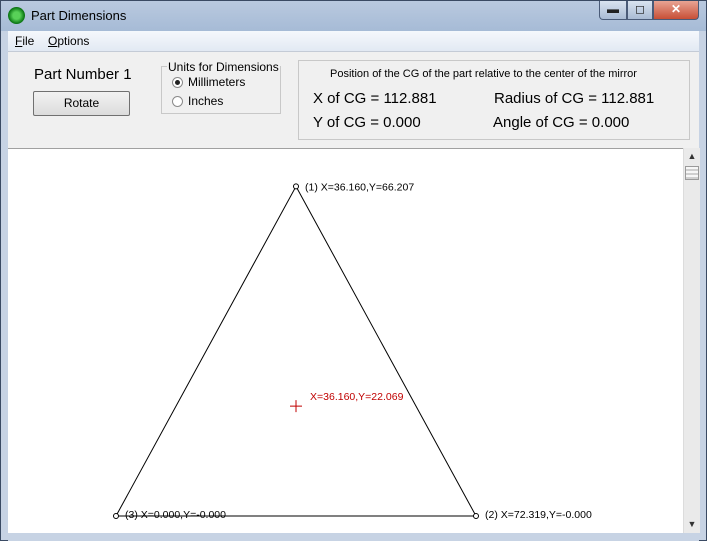 The width and height of the screenshot is (707, 541). What do you see at coordinates (692, 524) in the screenshot?
I see `scroll-down-arrow-icon: ▼` at bounding box center [692, 524].